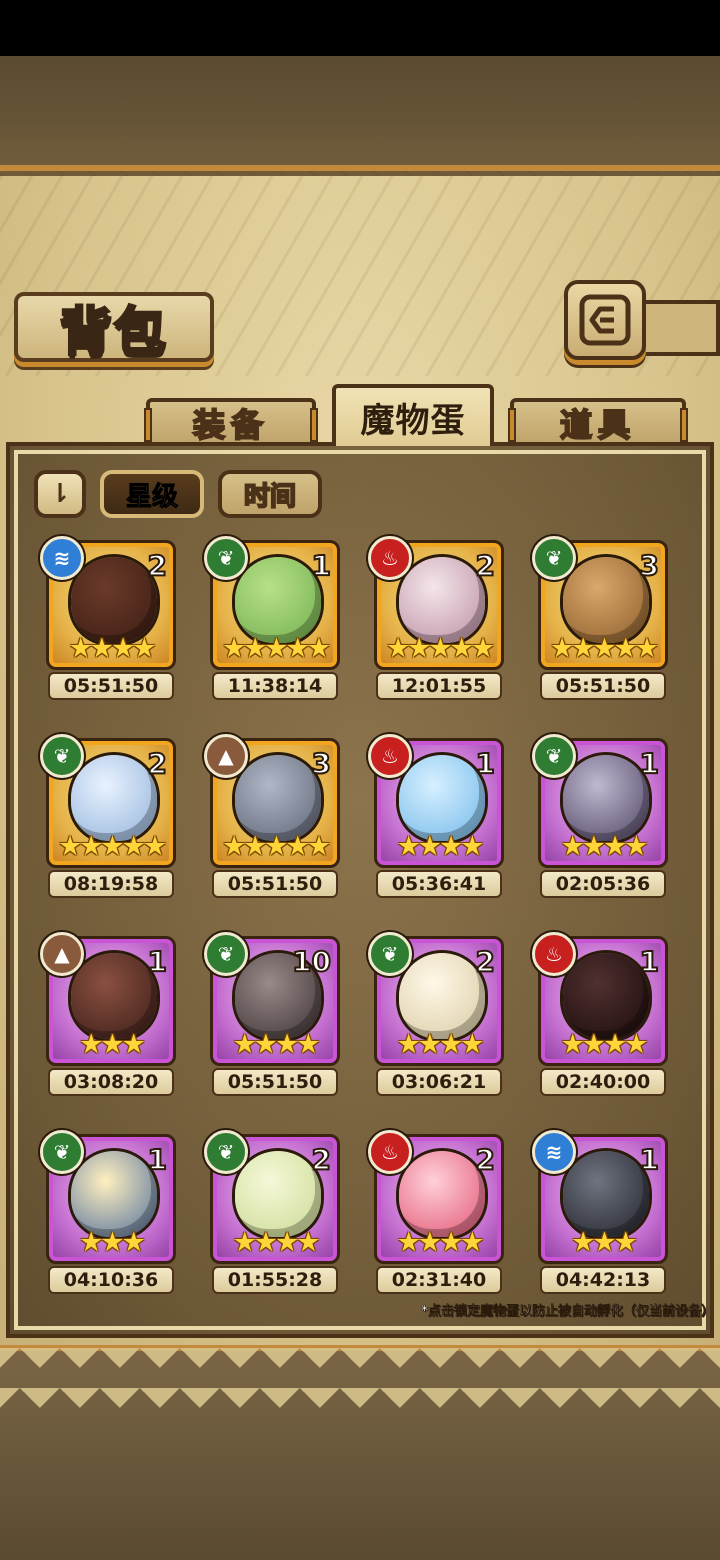  Describe the element at coordinates (602, 1213) in the screenshot. I see `egg-slot: 1 ★★★ ≋ 04:42:13` at that location.